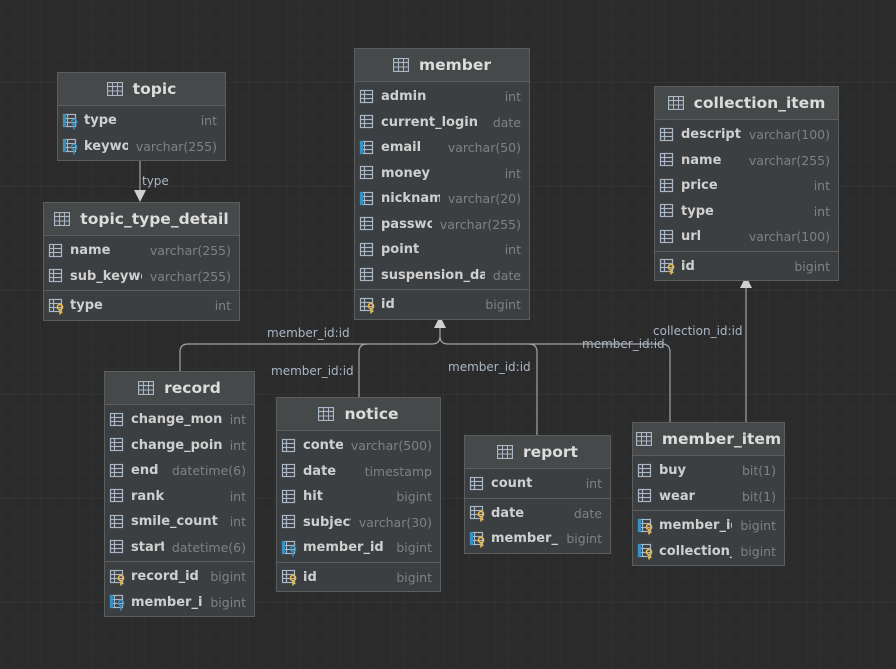 Image resolution: width=896 pixels, height=669 pixels. I want to click on column-row: date timestamp, so click(358, 472).